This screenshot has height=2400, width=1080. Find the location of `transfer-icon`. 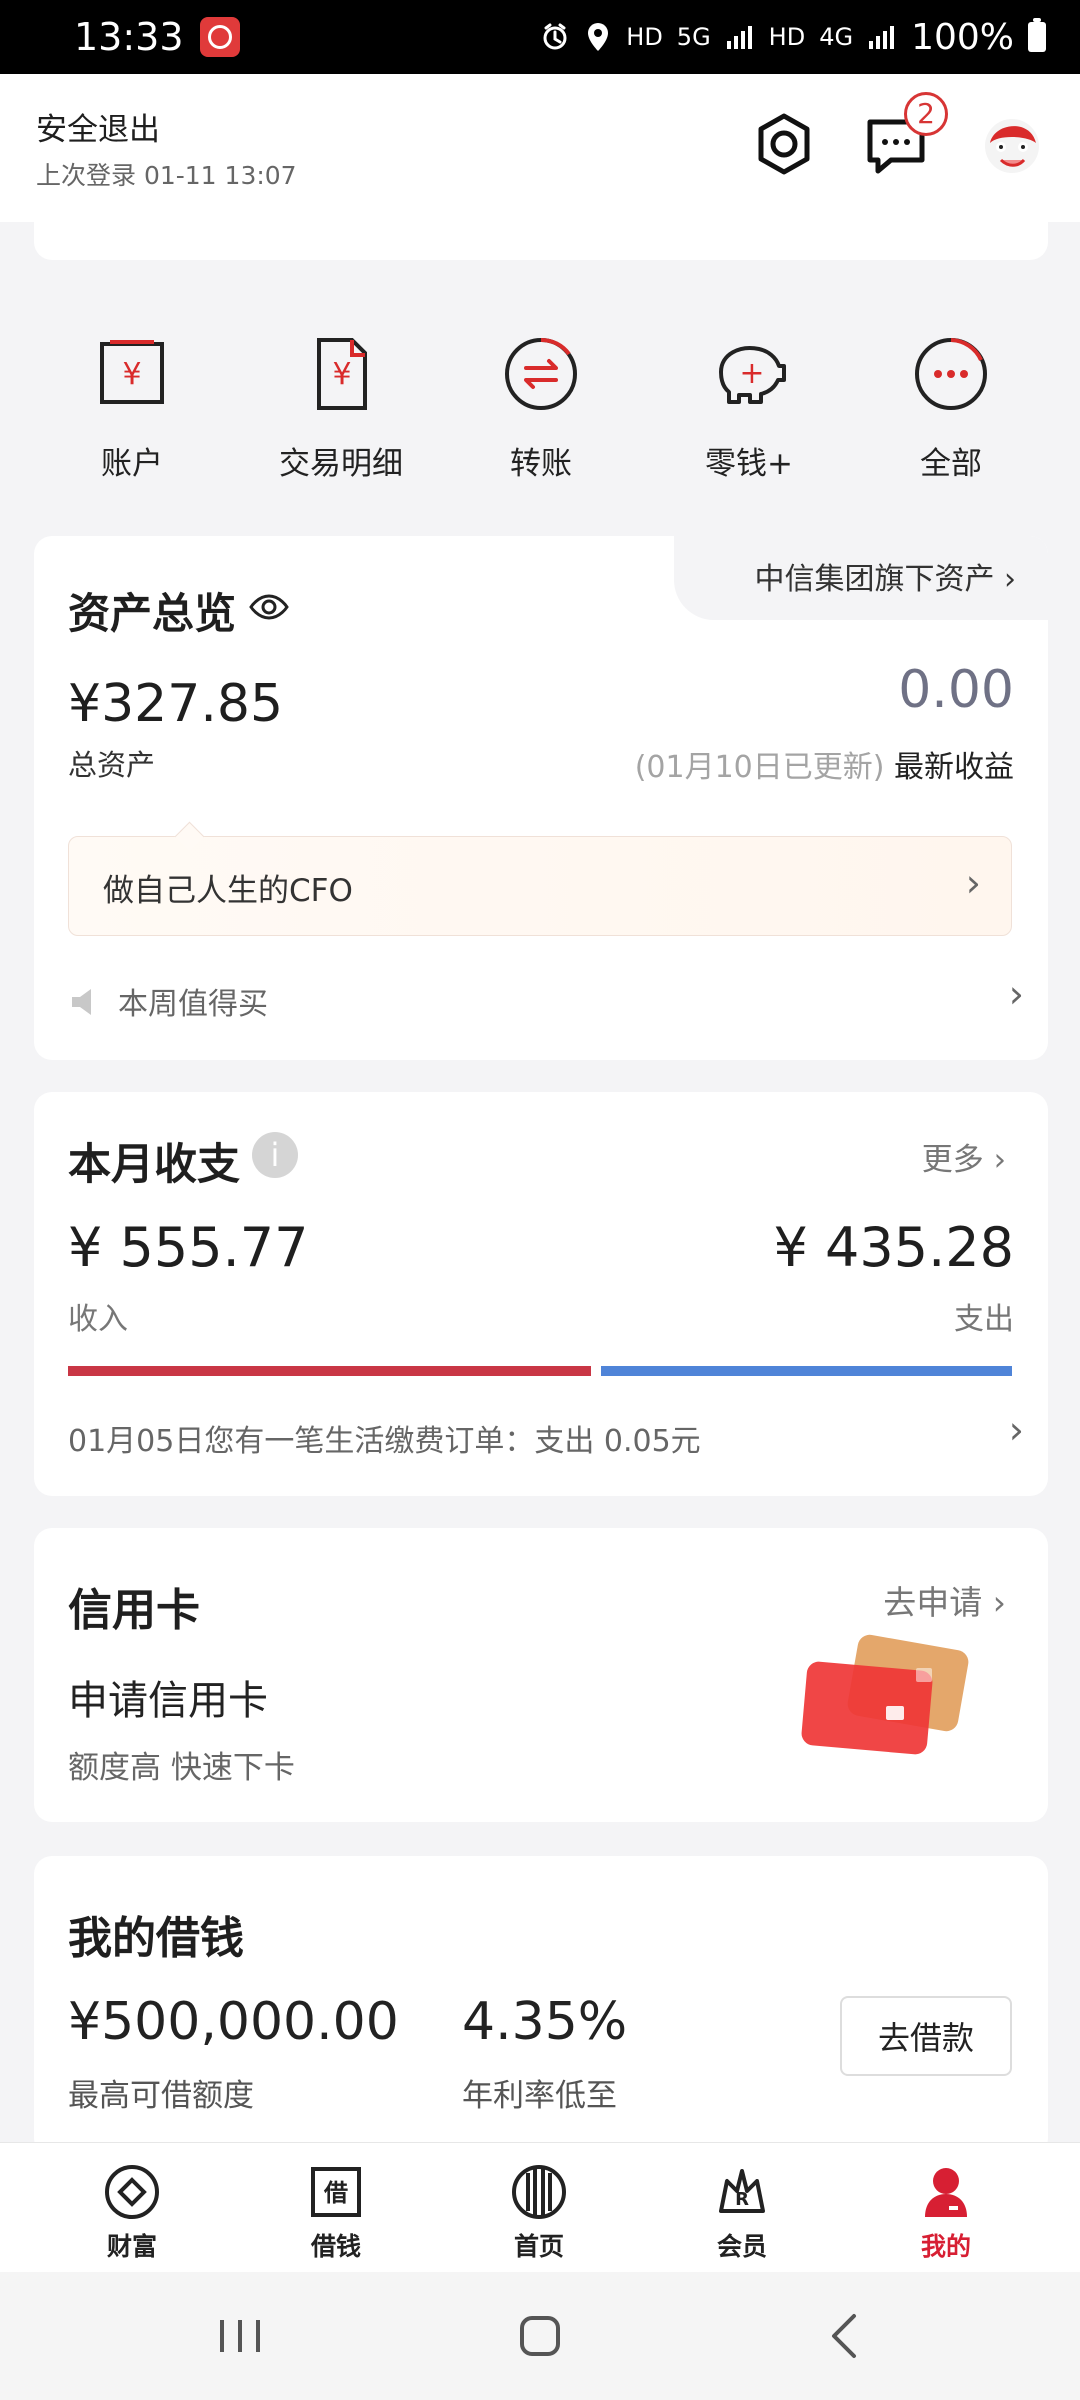

transfer-icon is located at coordinates (541, 373).